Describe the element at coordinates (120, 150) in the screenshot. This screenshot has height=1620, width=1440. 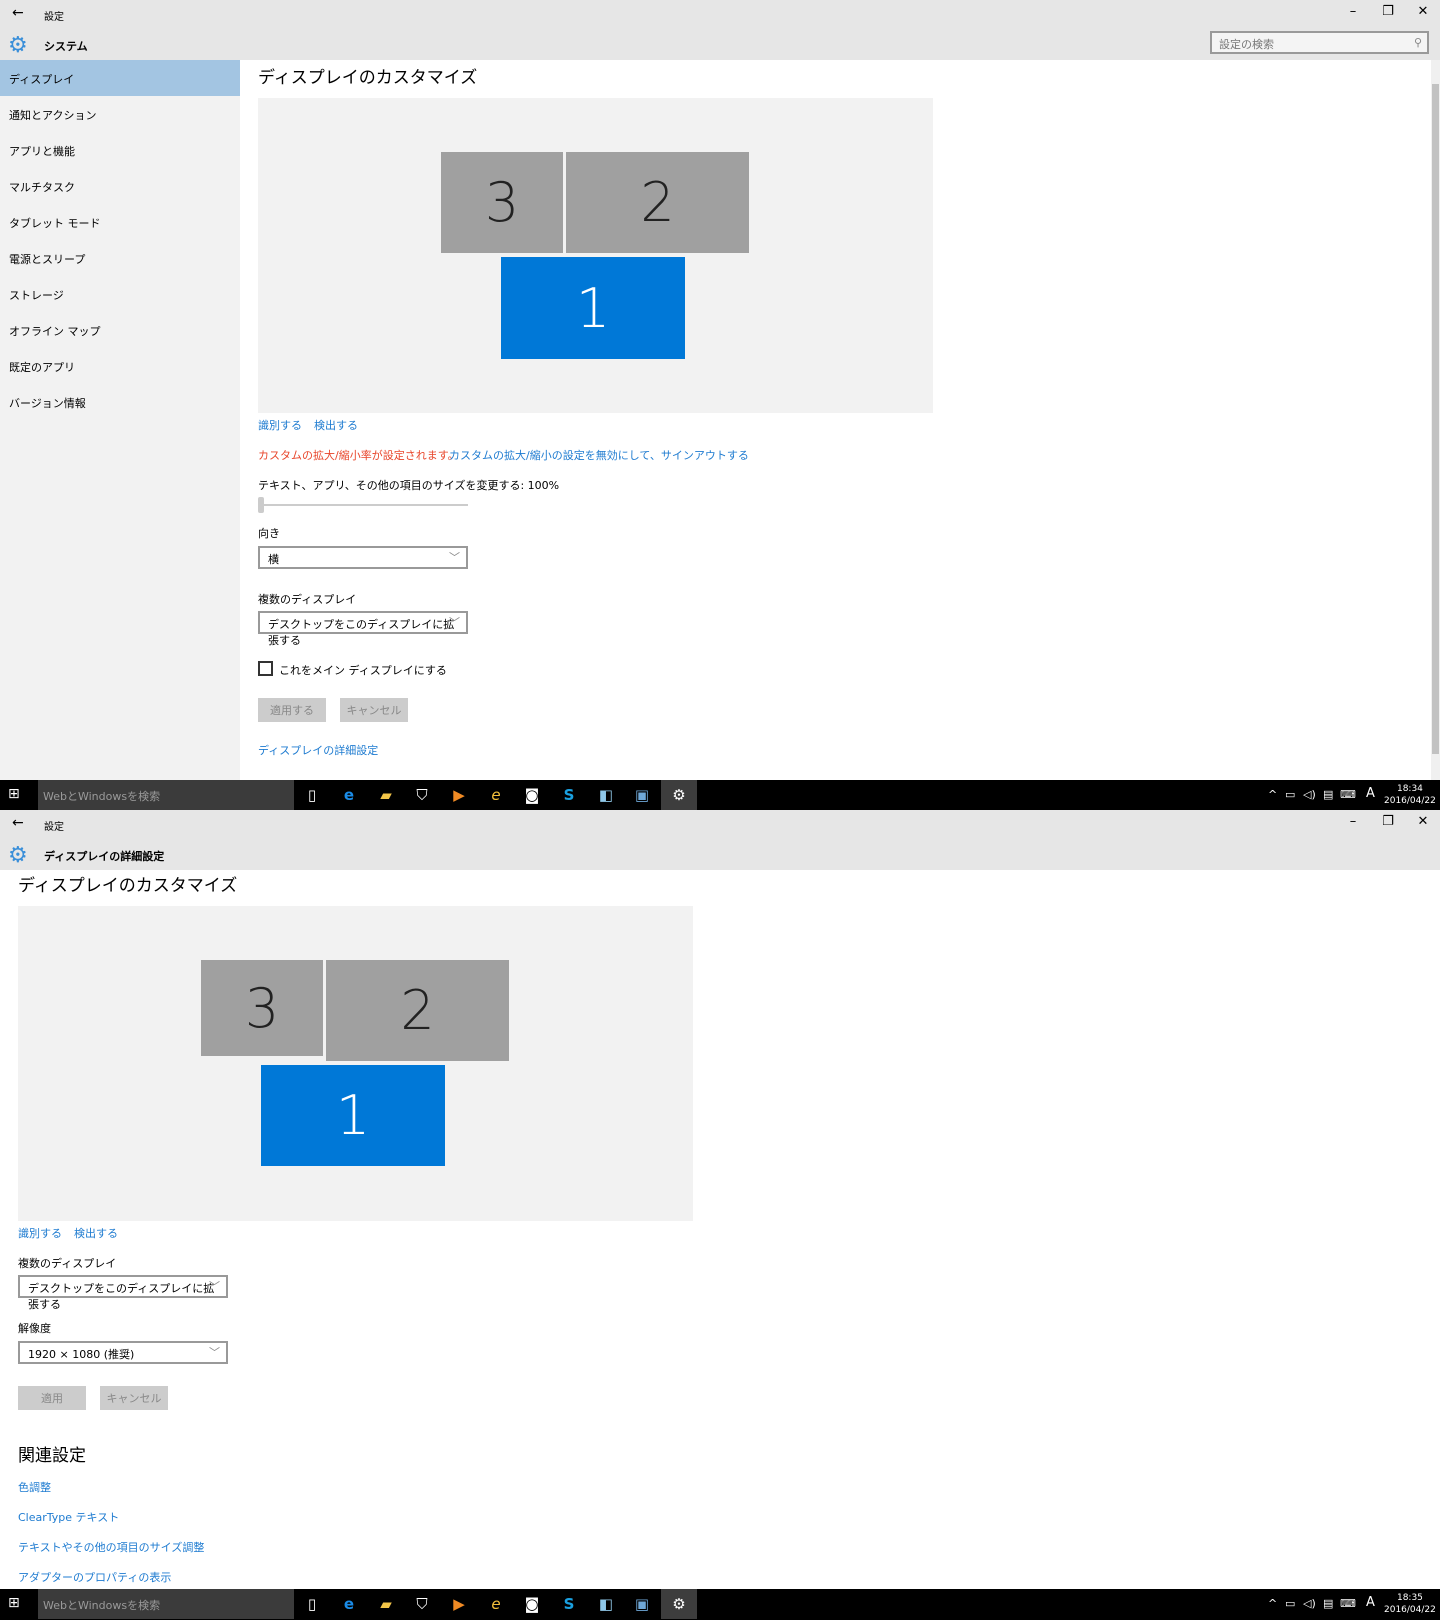
I see `sidebar-item-apps: アプリと機能` at that location.